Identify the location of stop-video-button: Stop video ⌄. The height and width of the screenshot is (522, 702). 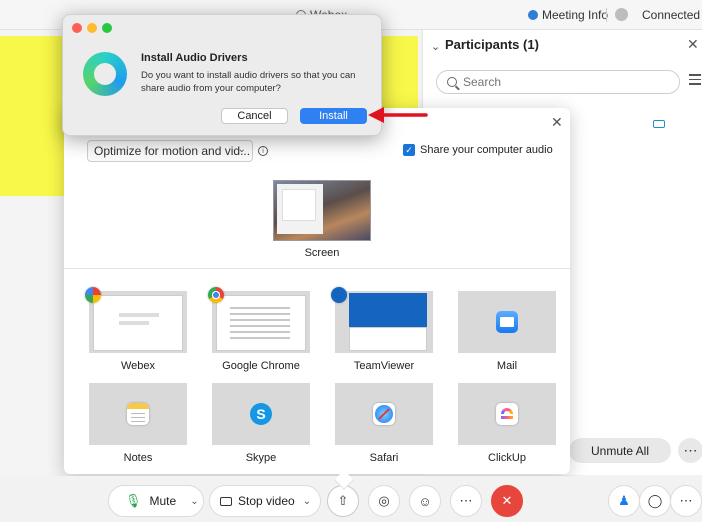
(265, 501).